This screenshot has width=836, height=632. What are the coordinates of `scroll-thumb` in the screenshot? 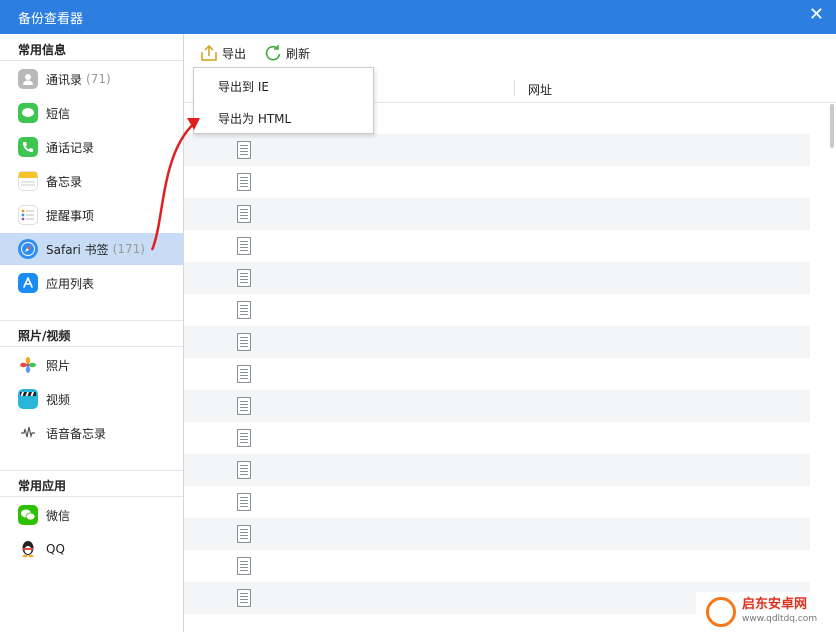 It's located at (832, 126).